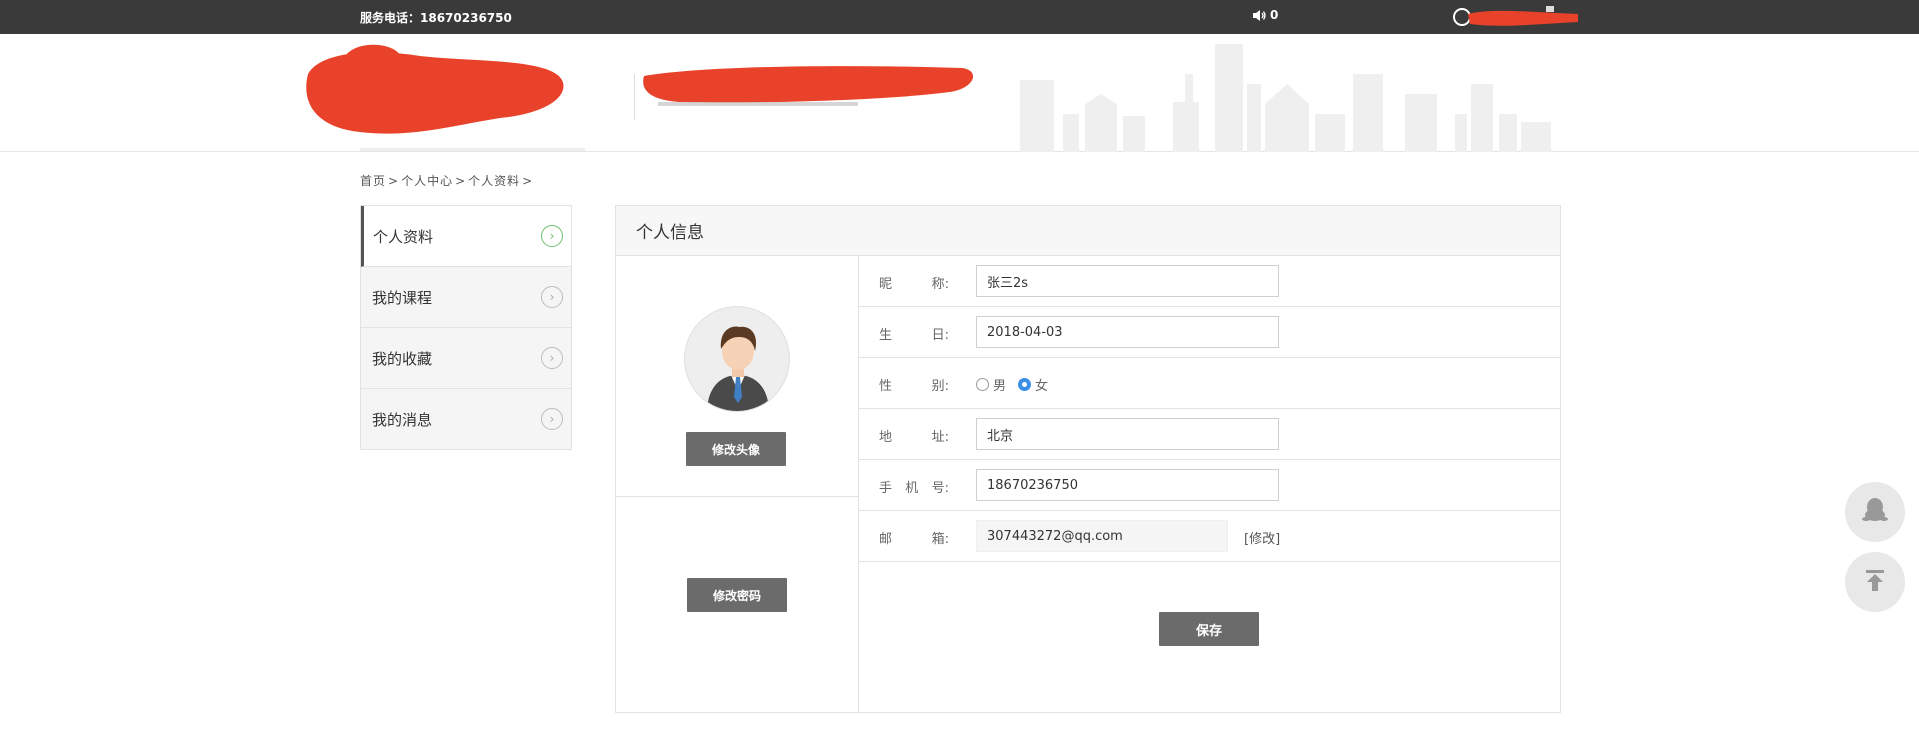  What do you see at coordinates (403, 236) in the screenshot?
I see `sidebar-item-label: 个人资料` at bounding box center [403, 236].